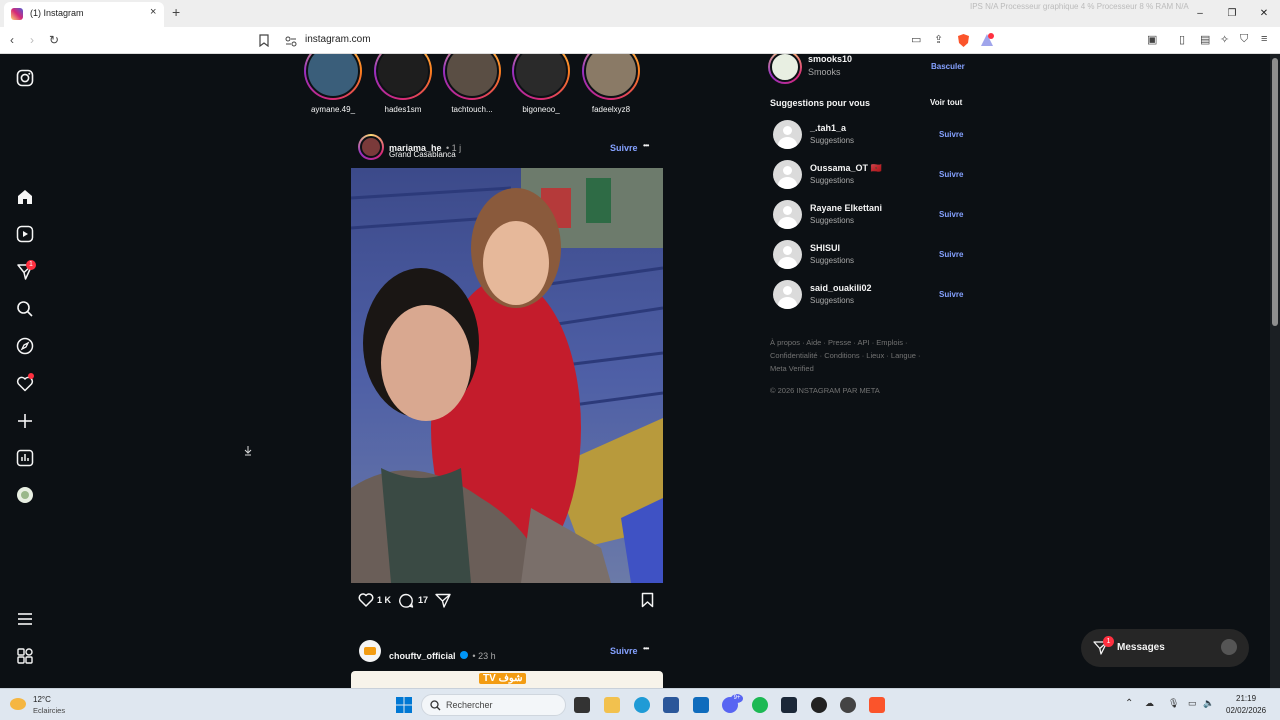 The width and height of the screenshot is (1280, 720). What do you see at coordinates (963, 40) in the screenshot?
I see `brave-shield-icon` at bounding box center [963, 40].